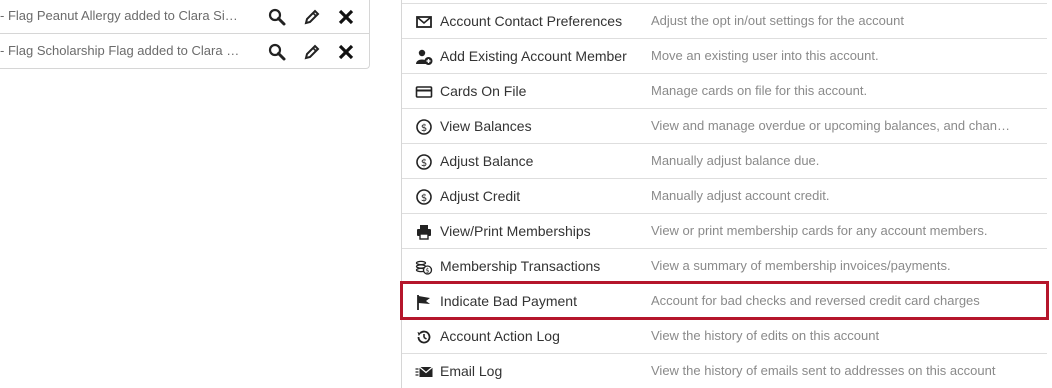 This screenshot has width=1052, height=388. Describe the element at coordinates (483, 91) in the screenshot. I see `action-label: Cards On File` at that location.